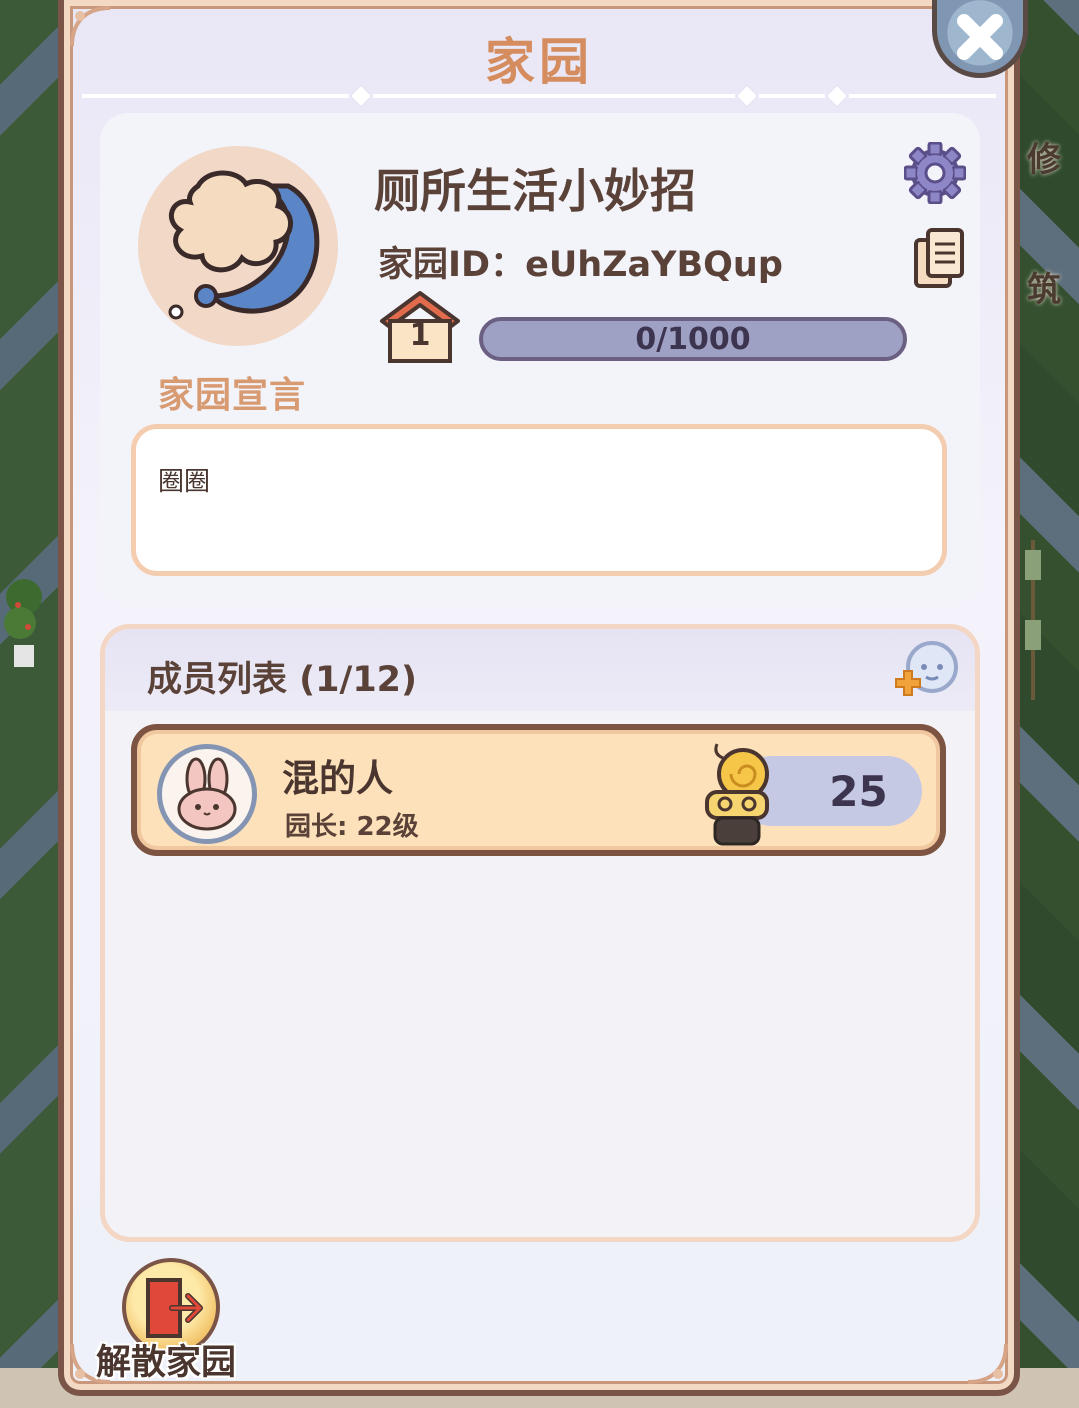 The width and height of the screenshot is (1079, 1408). What do you see at coordinates (539, 96) in the screenshot?
I see `title-divider` at bounding box center [539, 96].